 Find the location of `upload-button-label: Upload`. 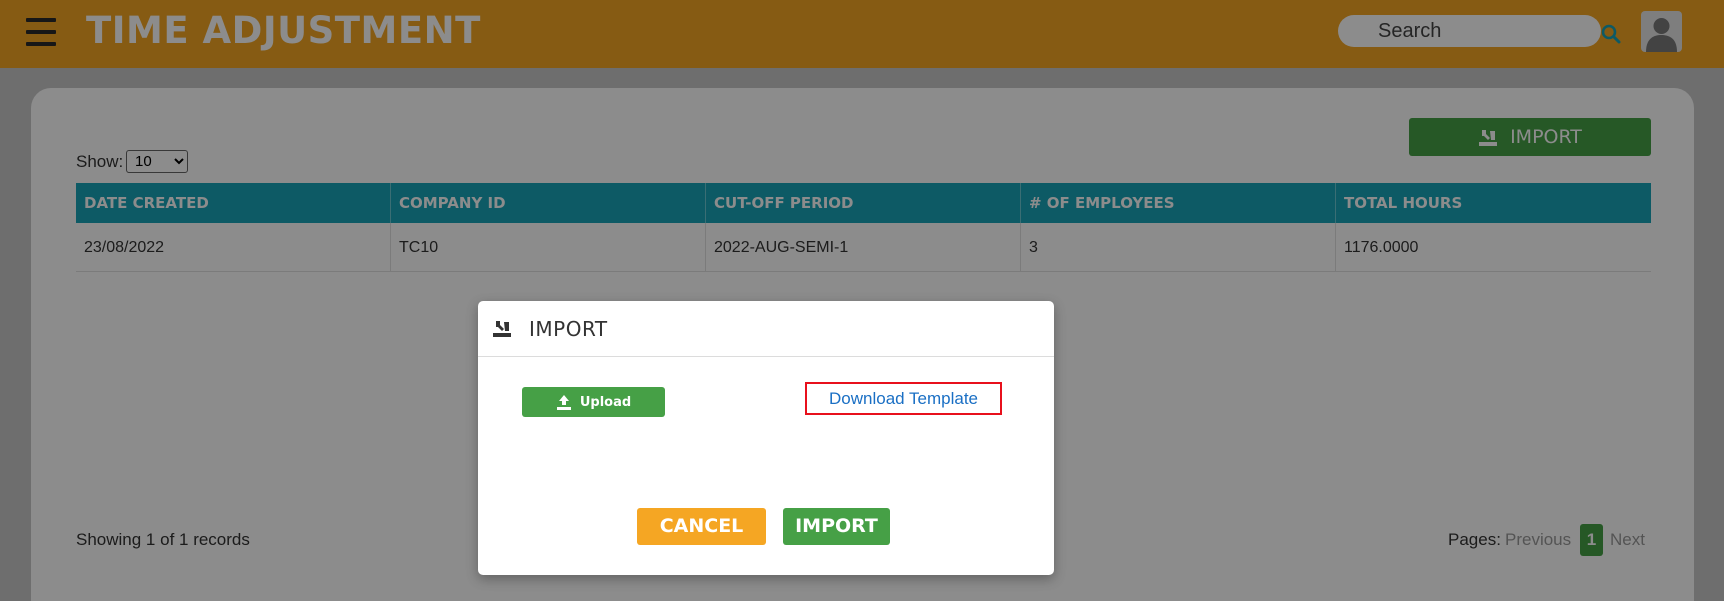

upload-button-label: Upload is located at coordinates (605, 402).